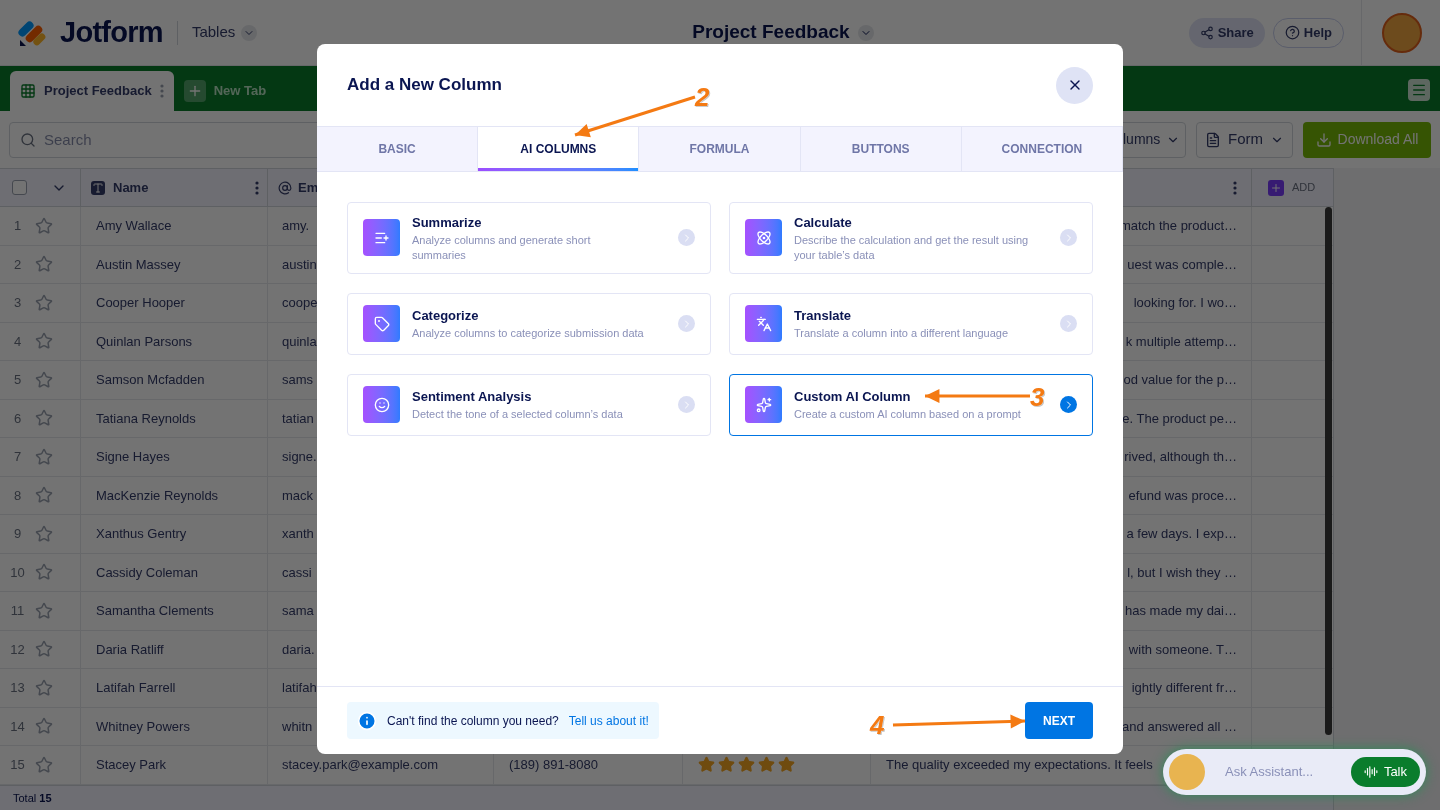  I want to click on voice-icon, so click(1370, 772).